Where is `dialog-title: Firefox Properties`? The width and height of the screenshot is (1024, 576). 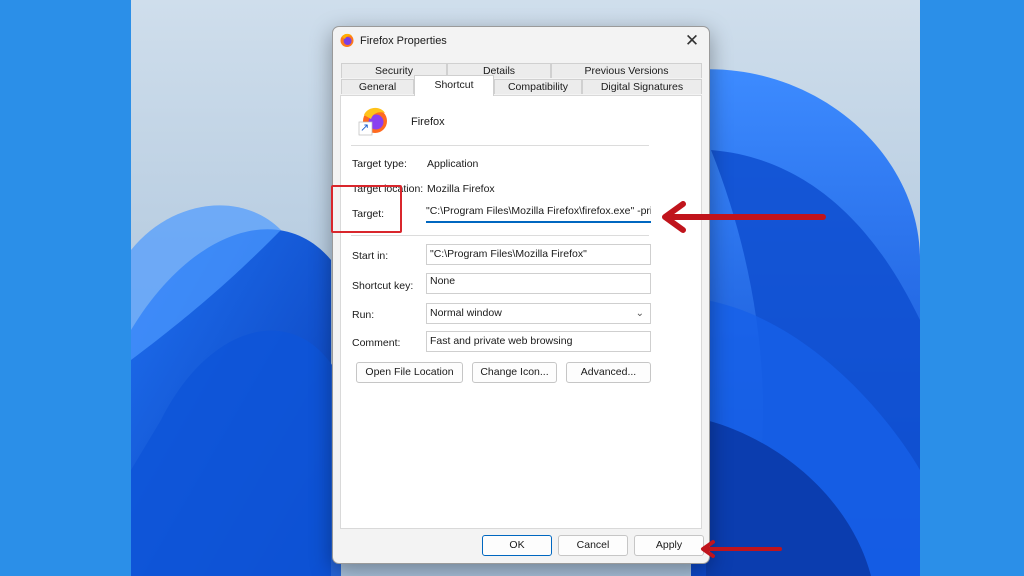
dialog-title: Firefox Properties is located at coordinates (403, 41).